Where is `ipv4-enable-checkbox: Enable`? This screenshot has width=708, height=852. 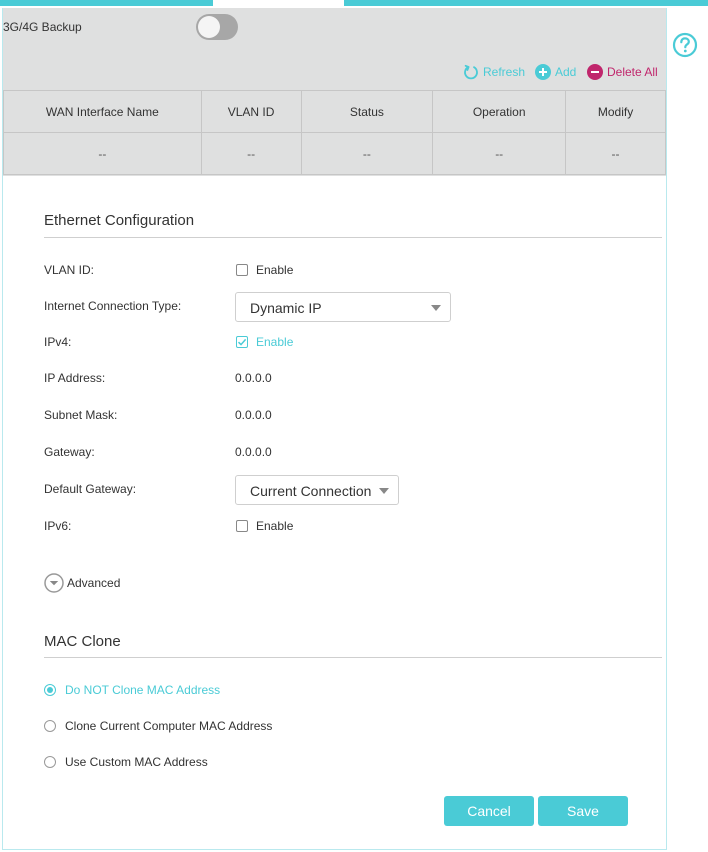 ipv4-enable-checkbox: Enable is located at coordinates (264, 342).